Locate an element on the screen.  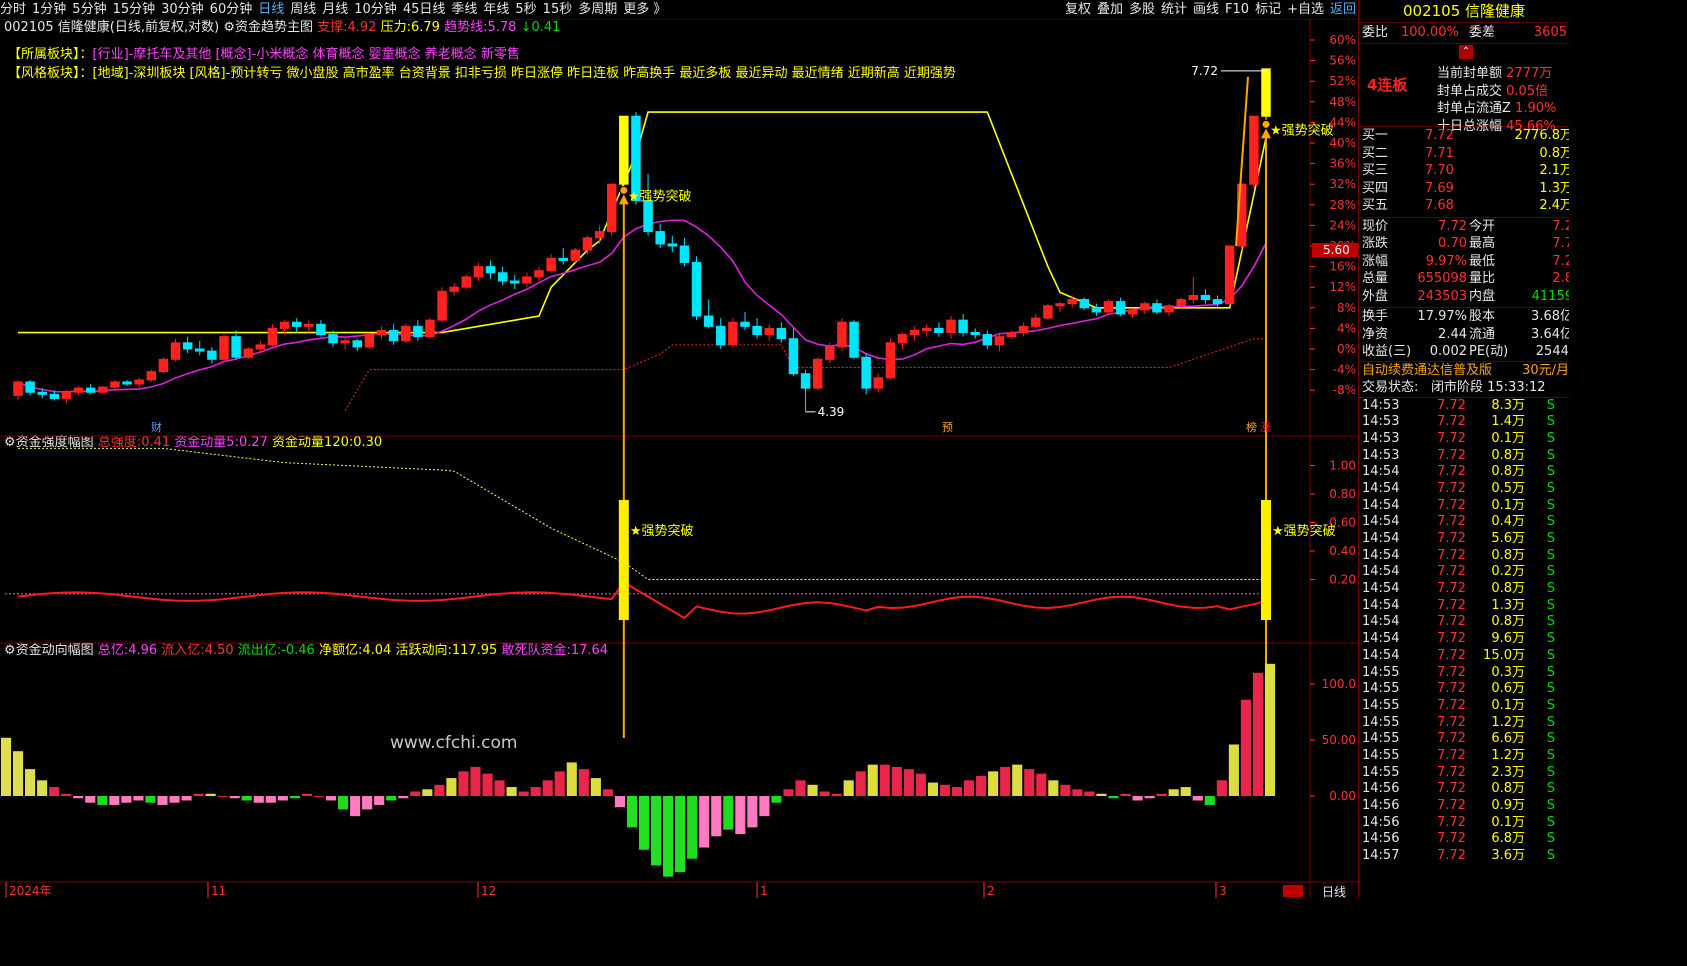
period-tab-7: 周线 is located at coordinates (303, 9).